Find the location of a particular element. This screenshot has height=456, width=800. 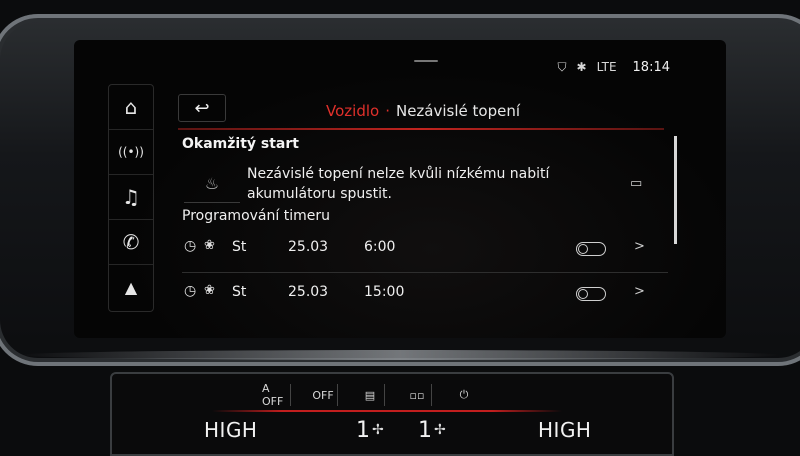

row-divider is located at coordinates (425, 272).